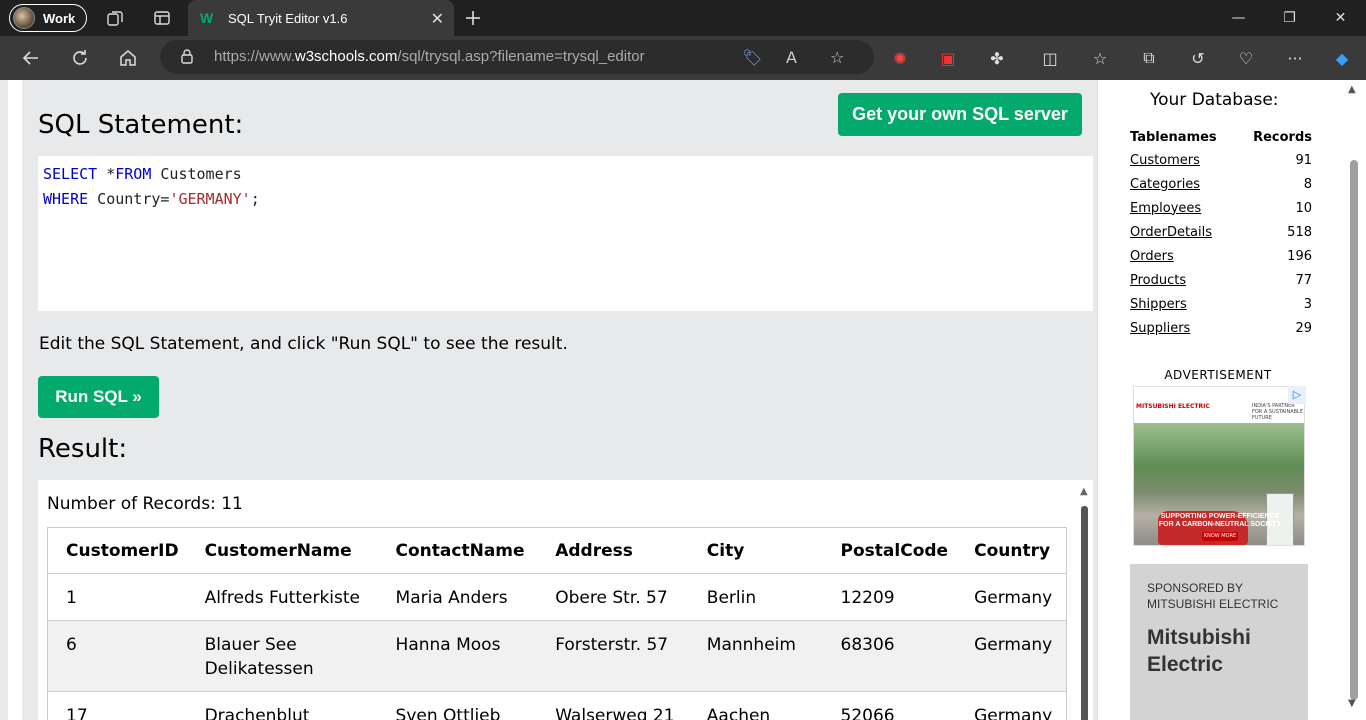 The height and width of the screenshot is (720, 1366). Describe the element at coordinates (282, 705) in the screenshot. I see `table-cell: Drachenblut` at that location.